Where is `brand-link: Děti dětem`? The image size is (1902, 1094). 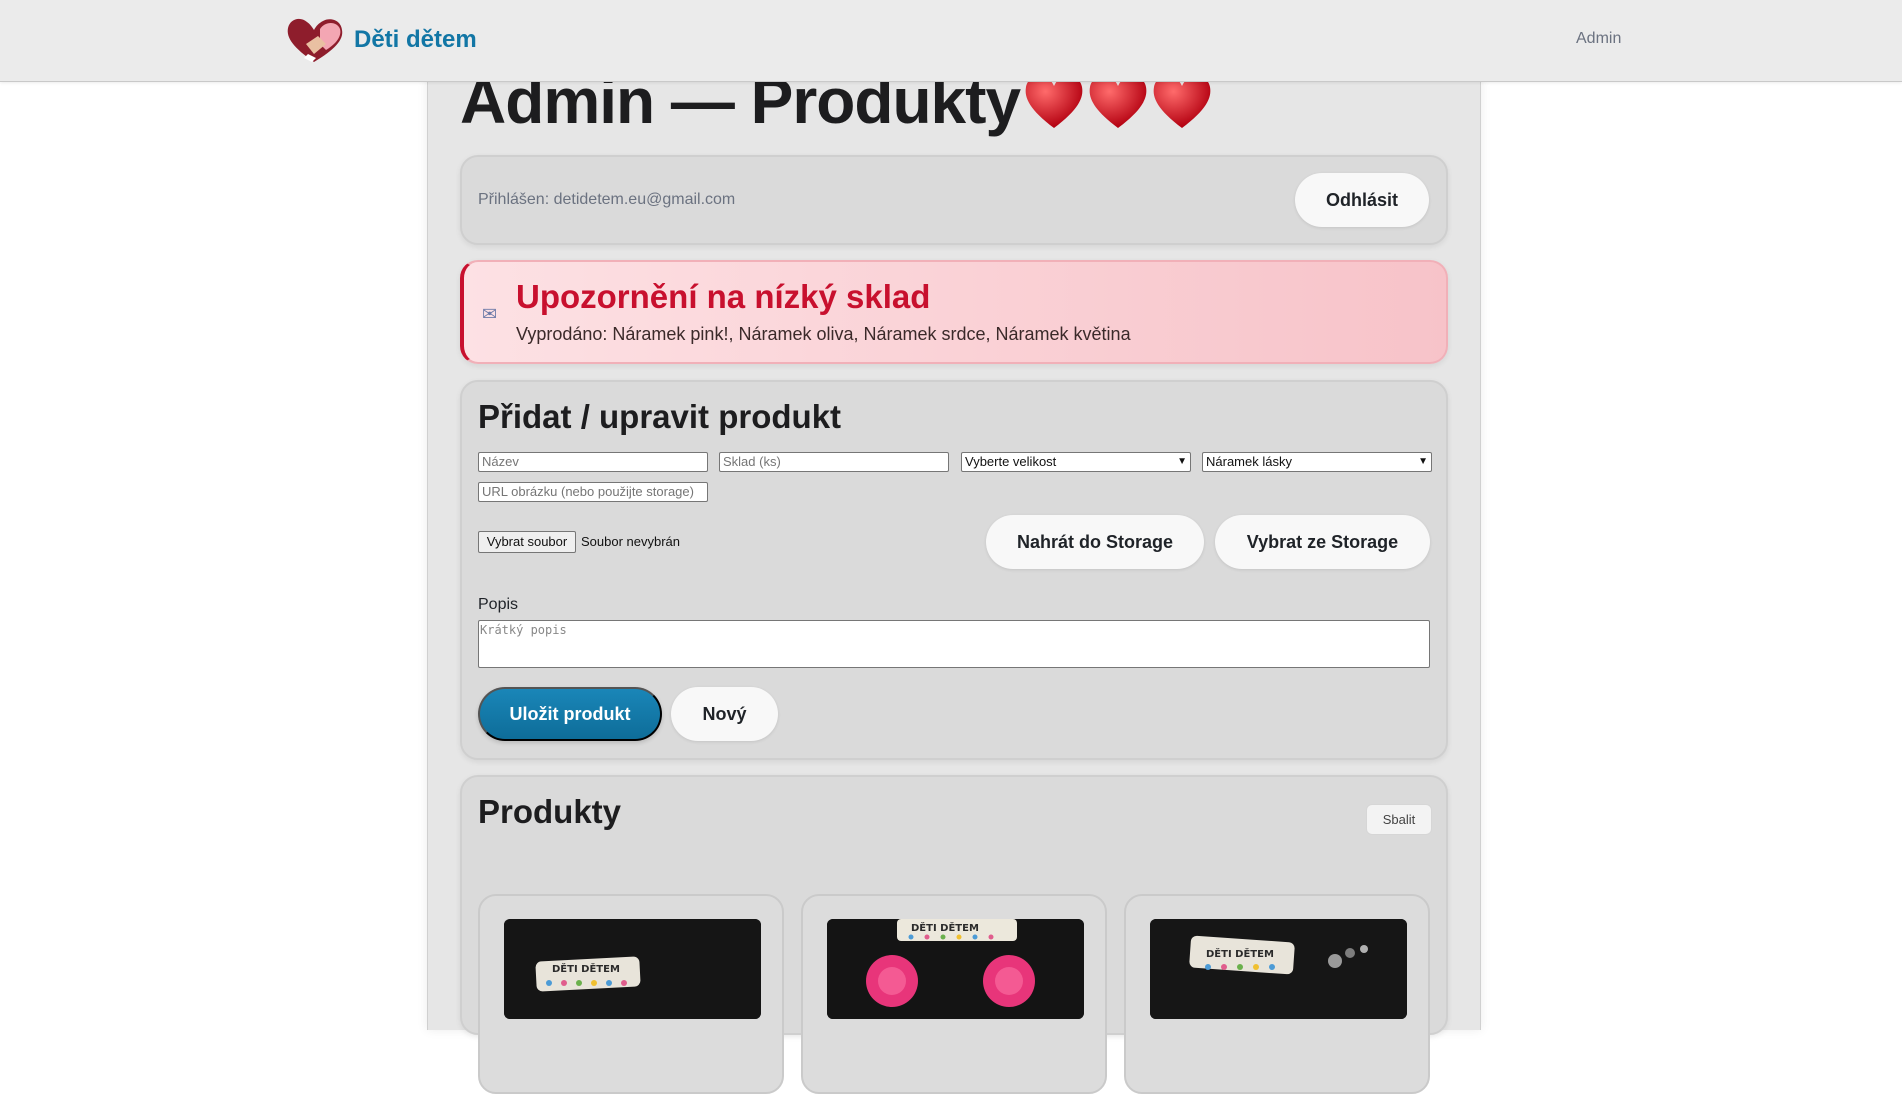 brand-link: Děti dětem is located at coordinates (380, 40).